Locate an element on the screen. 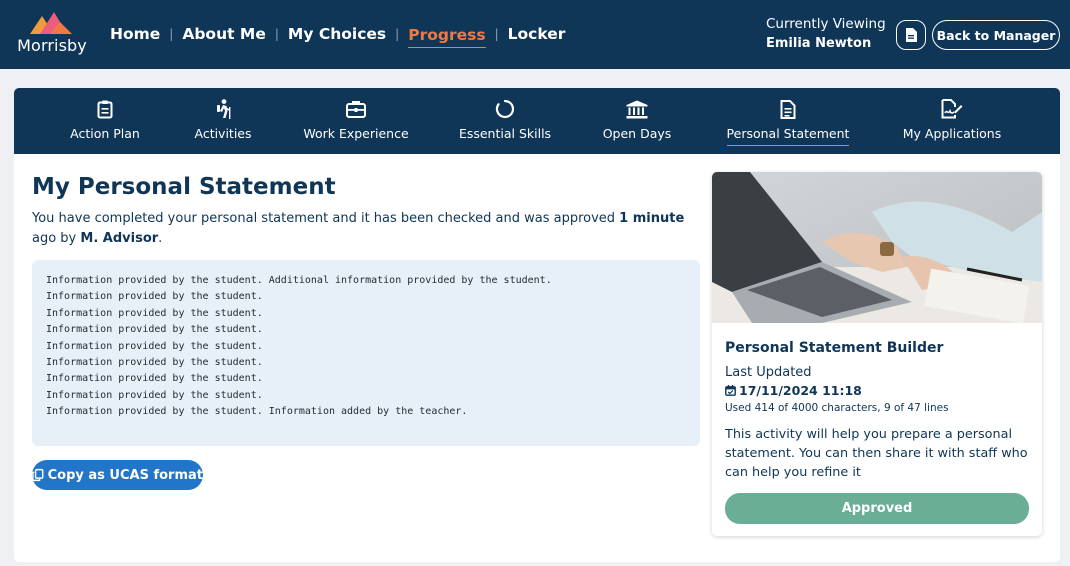 Image resolution: width=1070 pixels, height=566 pixels. hiker-icon is located at coordinates (223, 109).